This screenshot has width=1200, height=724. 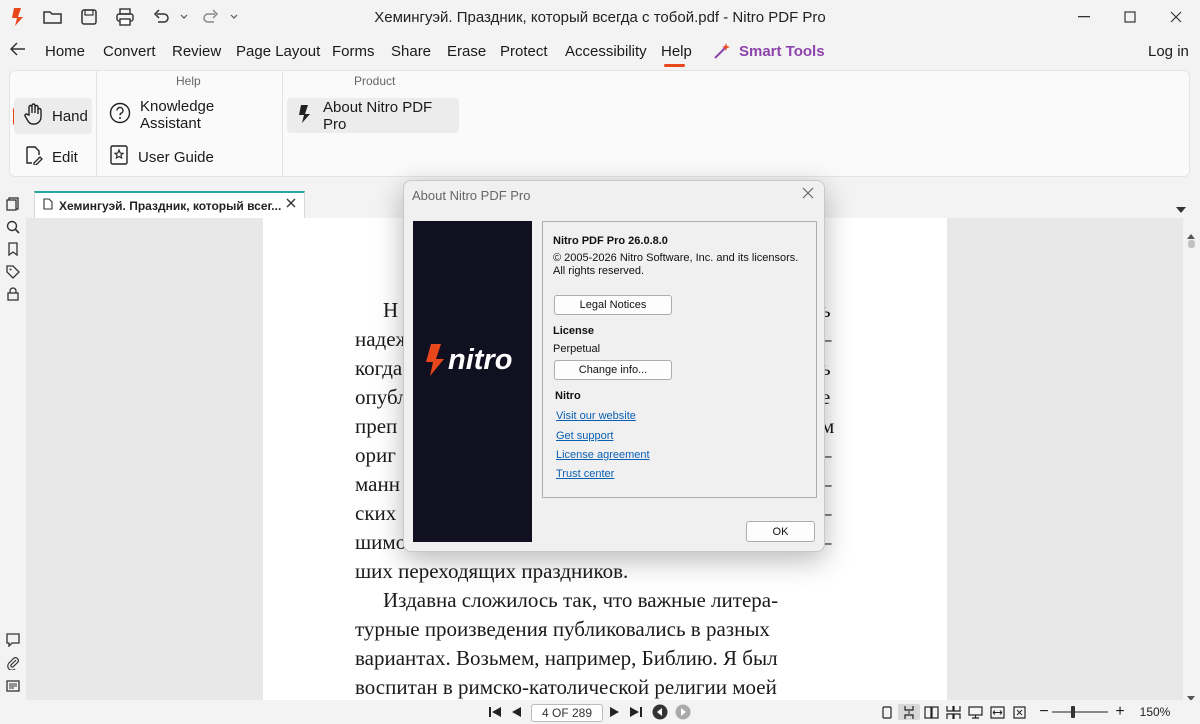 I want to click on magic-wand-icon, so click(x=722, y=53).